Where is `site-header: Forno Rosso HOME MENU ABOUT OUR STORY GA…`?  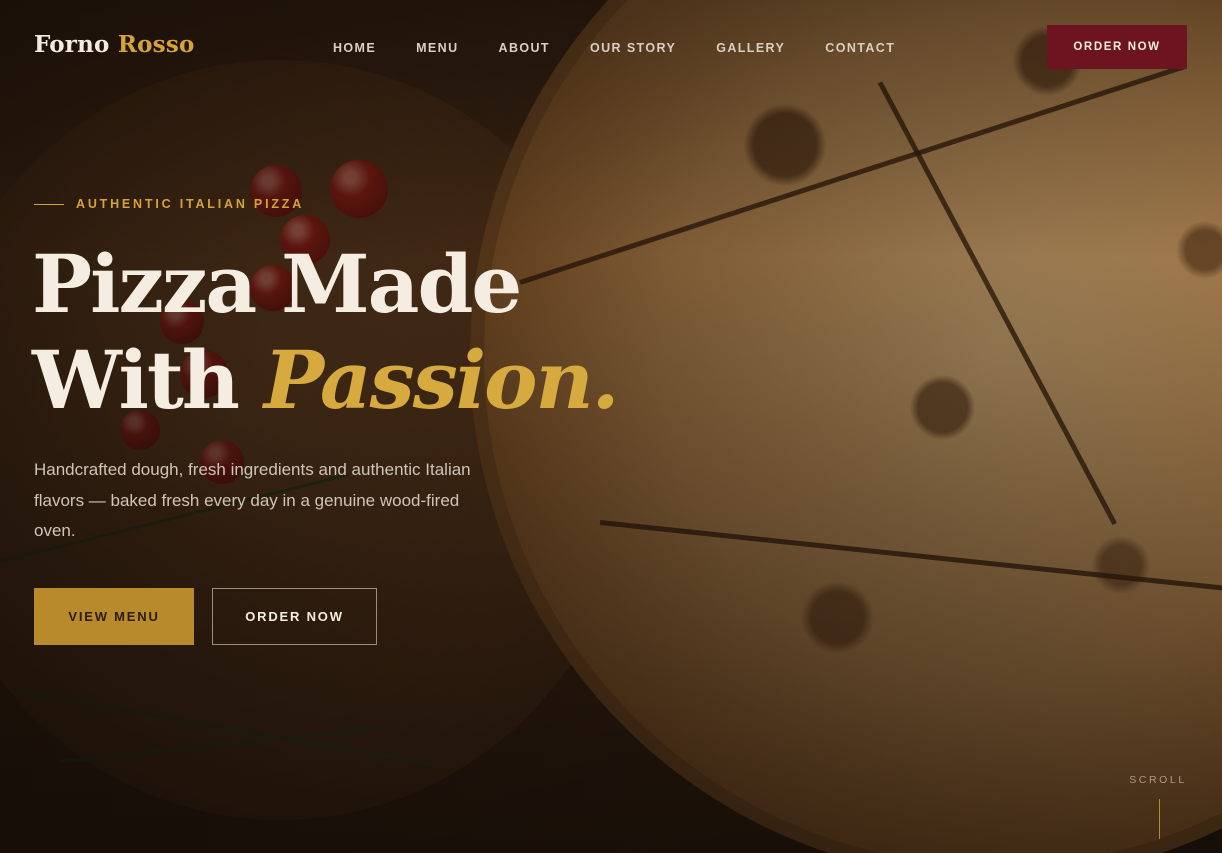 site-header: Forno Rosso HOME MENU ABOUT OUR STORY GA… is located at coordinates (611, 48).